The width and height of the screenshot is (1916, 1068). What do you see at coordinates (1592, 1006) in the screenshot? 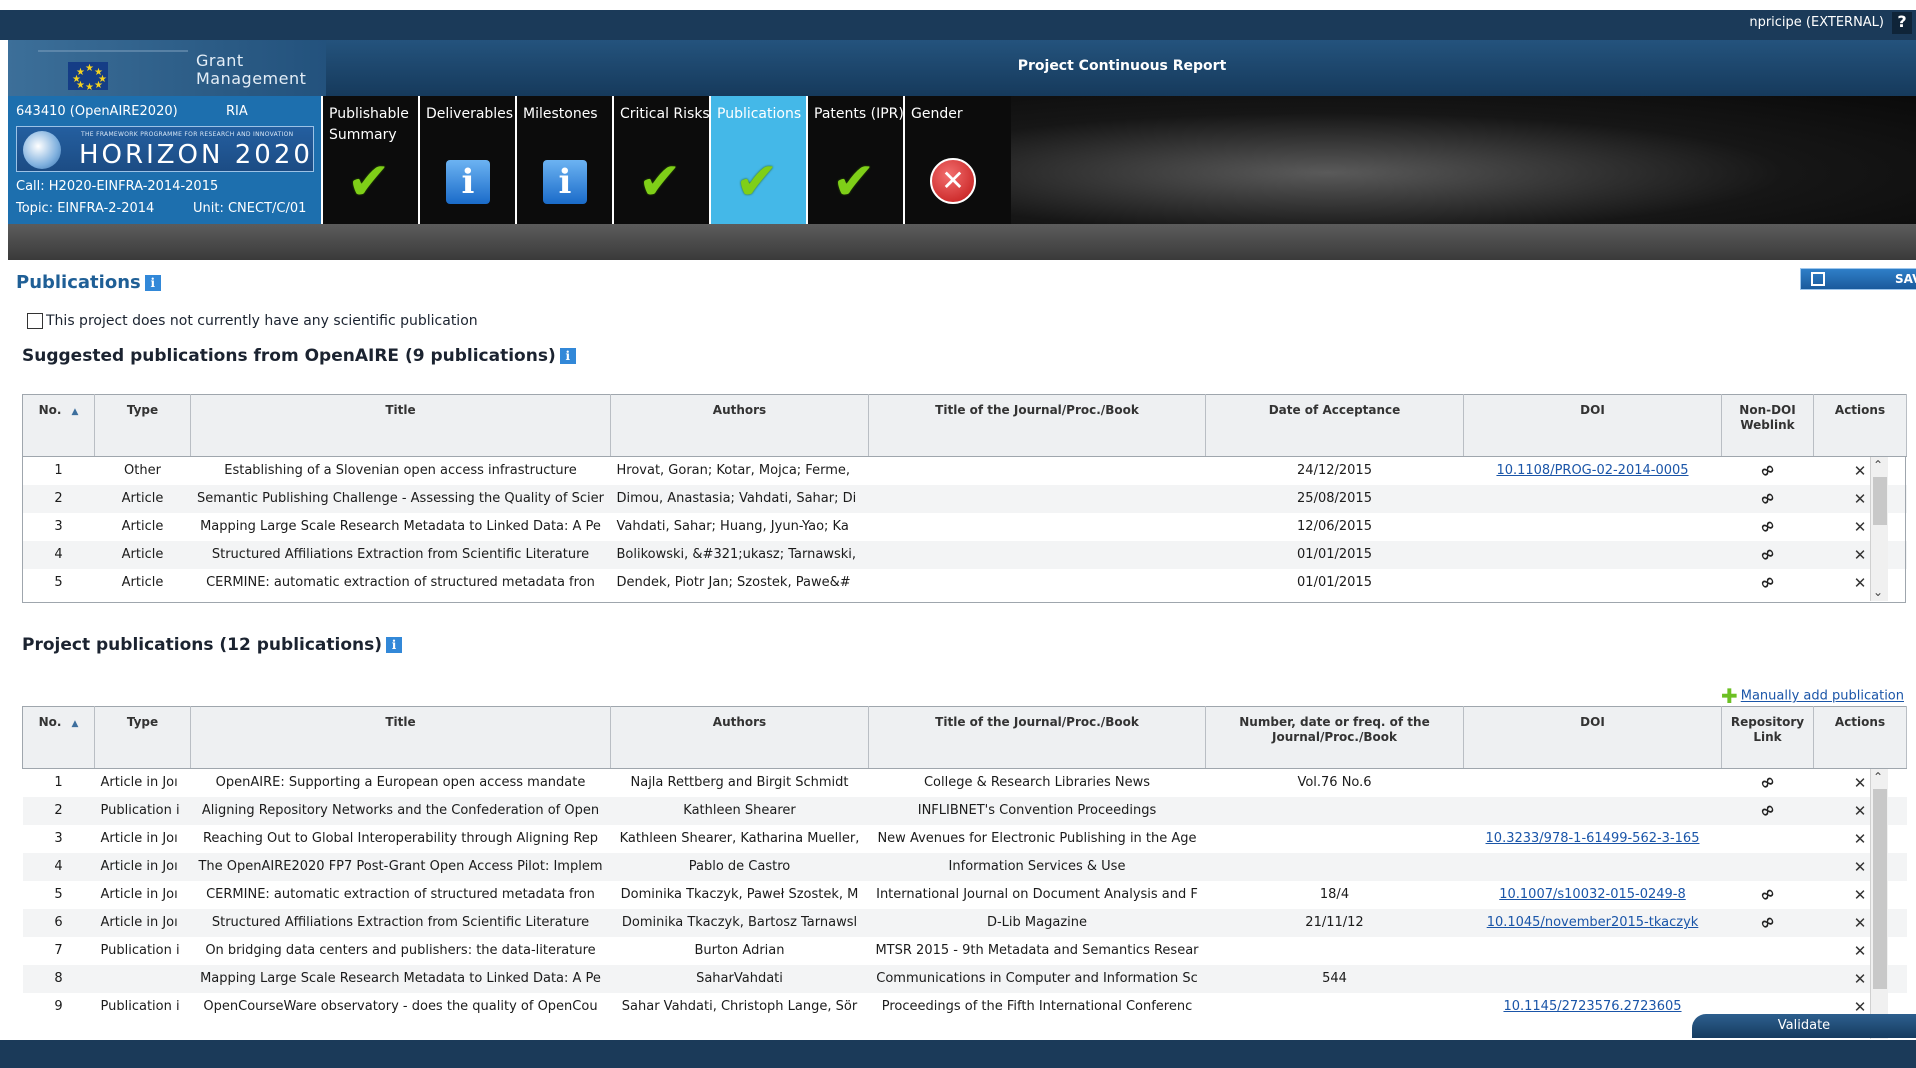
I see `doi-link: 10.1145/2723576.2723605` at bounding box center [1592, 1006].